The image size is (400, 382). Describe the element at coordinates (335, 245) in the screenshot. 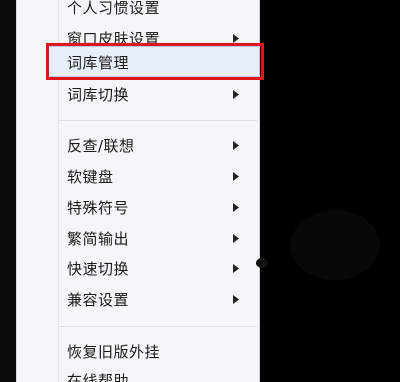

I see `background-shadow` at that location.